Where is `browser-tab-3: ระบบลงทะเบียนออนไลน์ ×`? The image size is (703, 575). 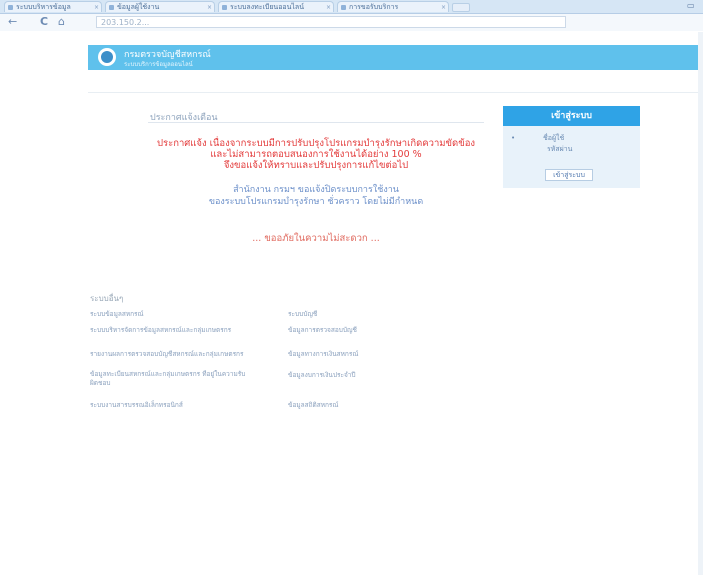
browser-tab-3: ระบบลงทะเบียนออนไลน์ × is located at coordinates (276, 6).